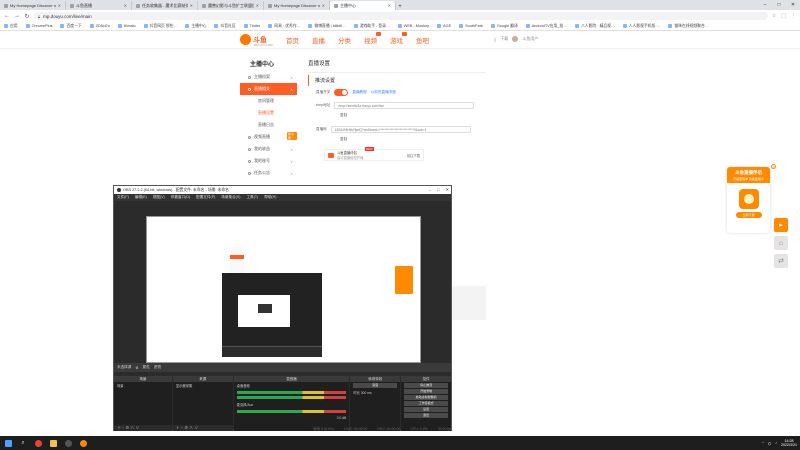 This screenshot has height=450, width=800. Describe the element at coordinates (430, 190) in the screenshot. I see `obs-minimize-button: –` at that location.